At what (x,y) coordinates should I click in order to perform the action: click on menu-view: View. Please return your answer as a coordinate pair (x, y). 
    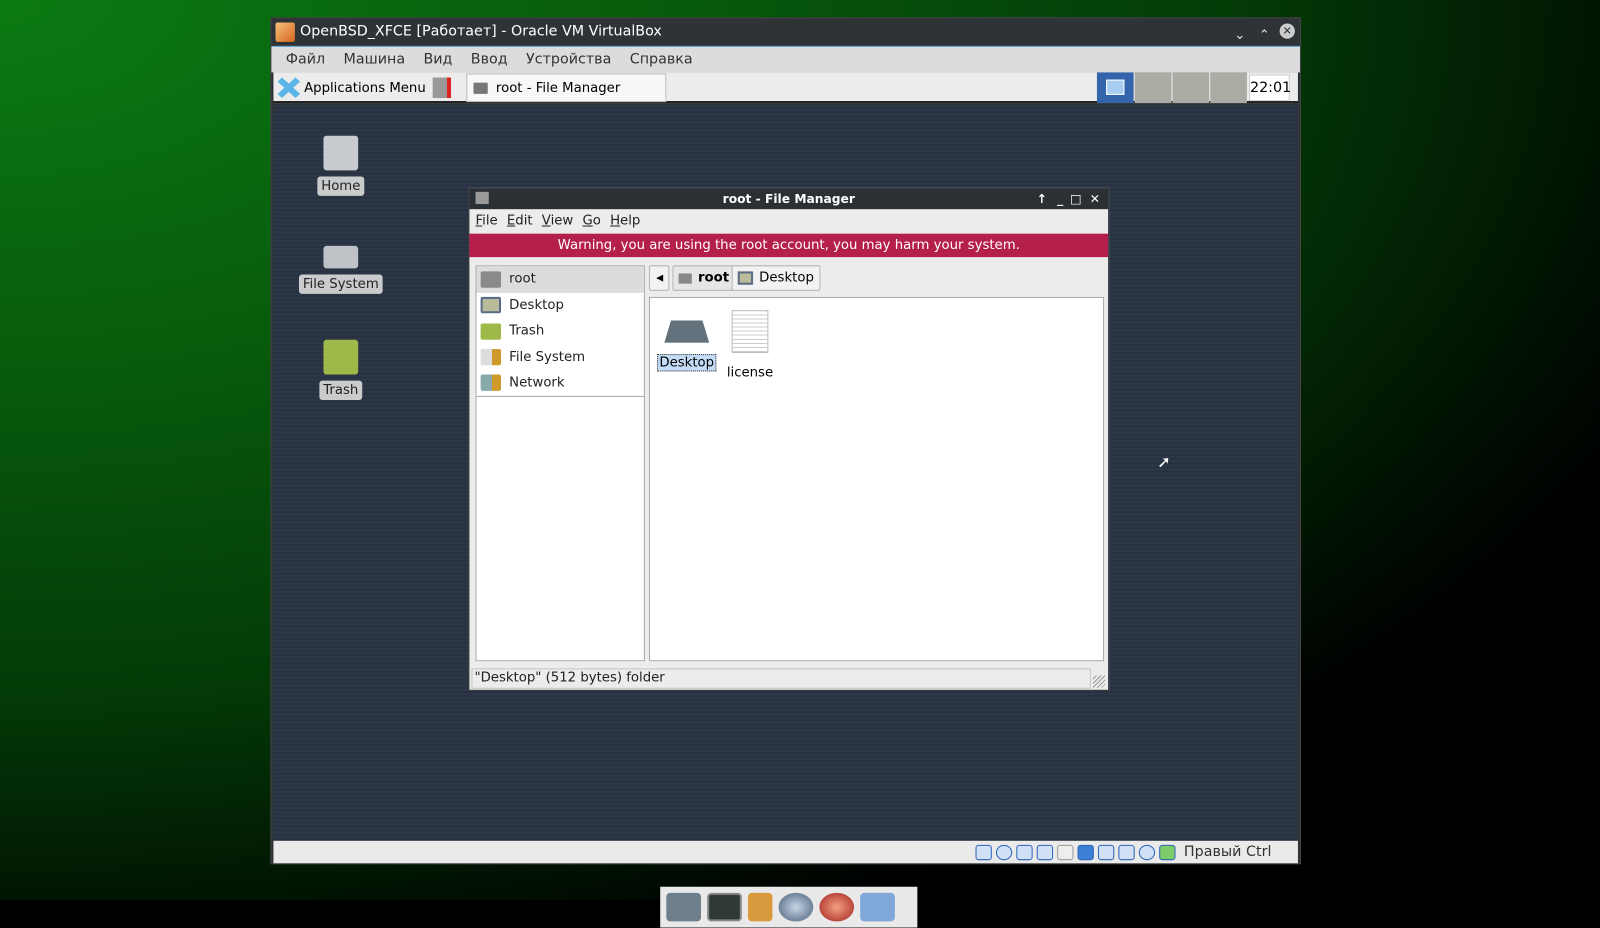
    Looking at the image, I should click on (556, 218).